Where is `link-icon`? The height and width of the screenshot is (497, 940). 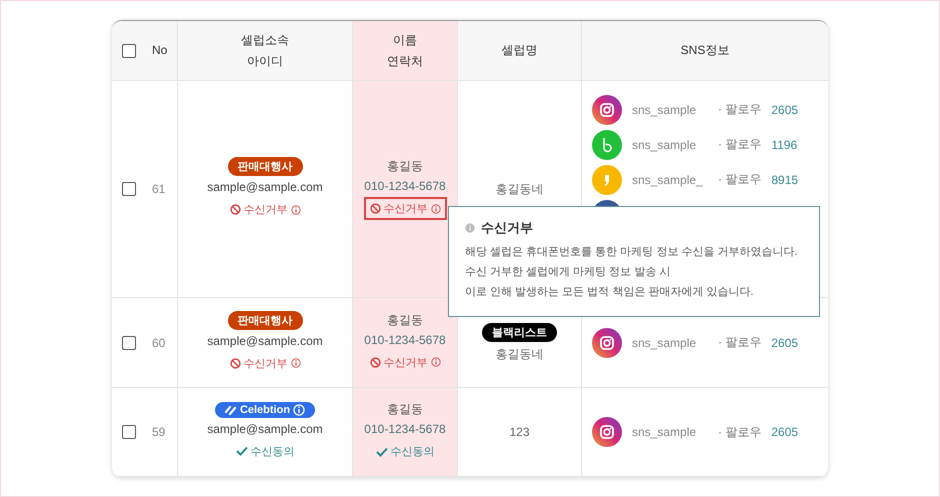
link-icon is located at coordinates (230, 409).